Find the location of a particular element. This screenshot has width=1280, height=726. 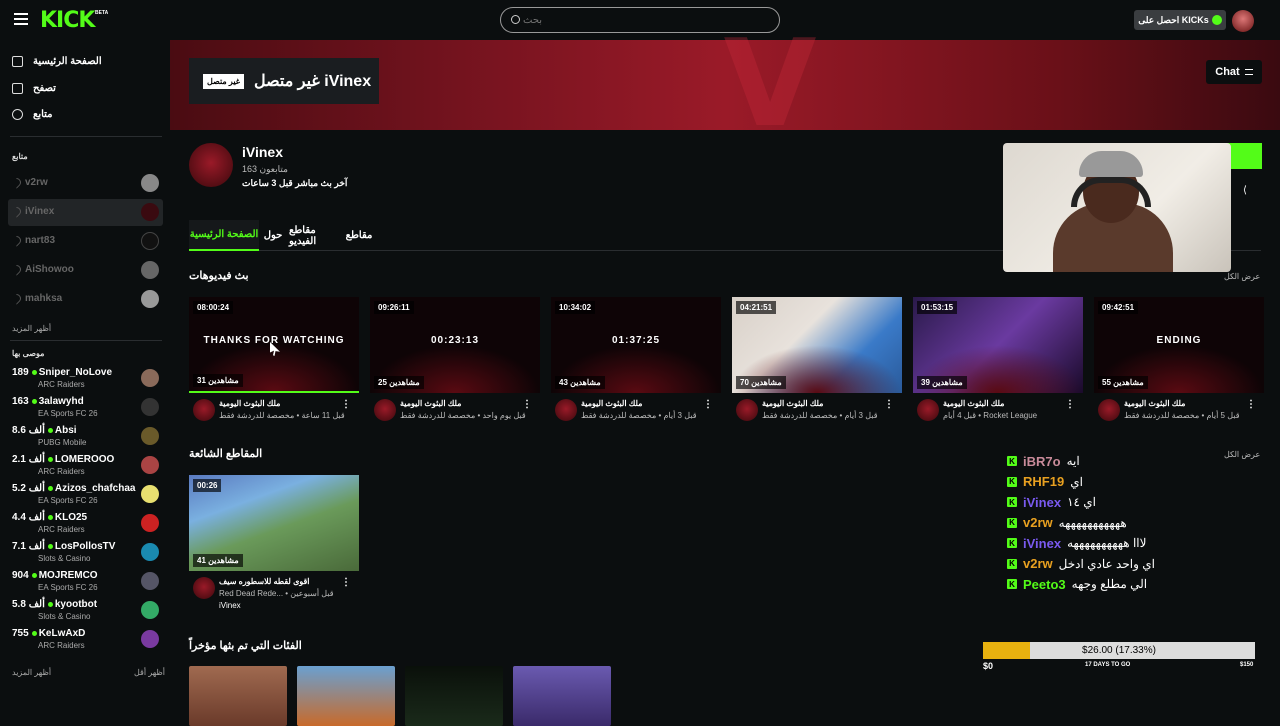

viewer-count: 2.1 ألف is located at coordinates (28, 459).